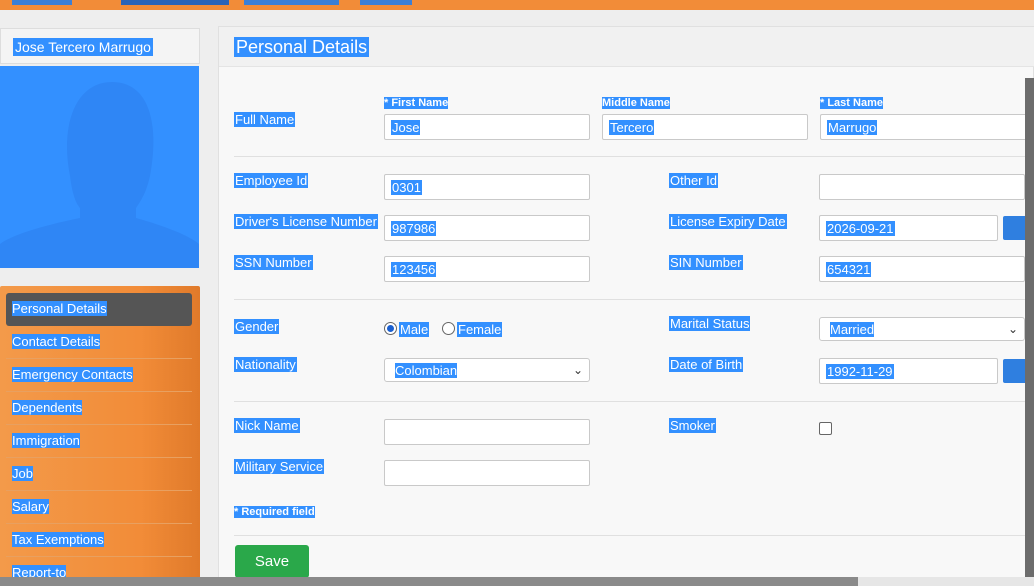  I want to click on military-service-label: Military Service, so click(279, 466).